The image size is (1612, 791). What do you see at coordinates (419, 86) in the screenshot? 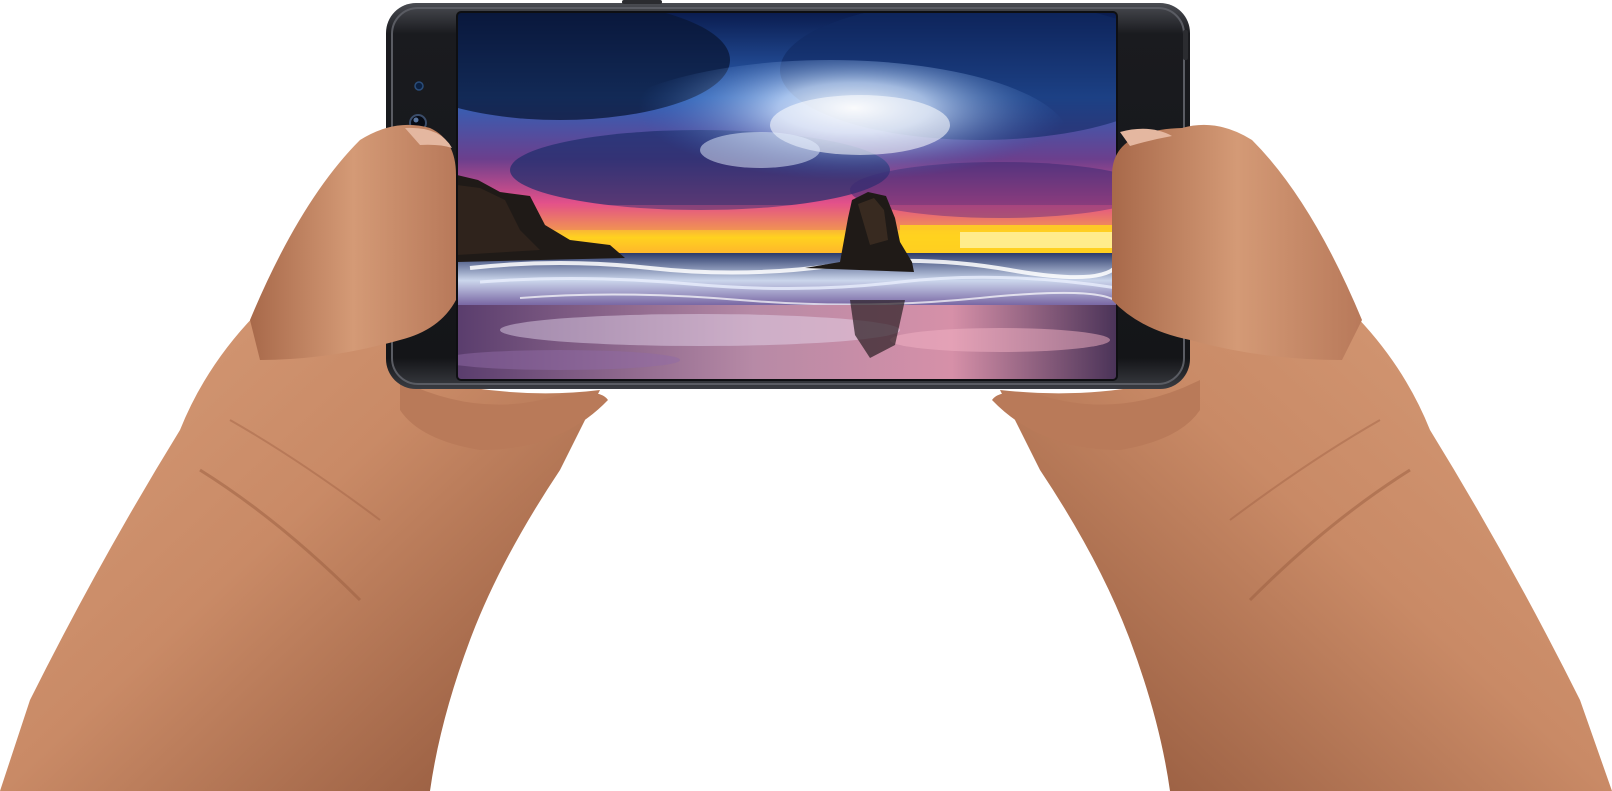
I see `sensor-icon` at bounding box center [419, 86].